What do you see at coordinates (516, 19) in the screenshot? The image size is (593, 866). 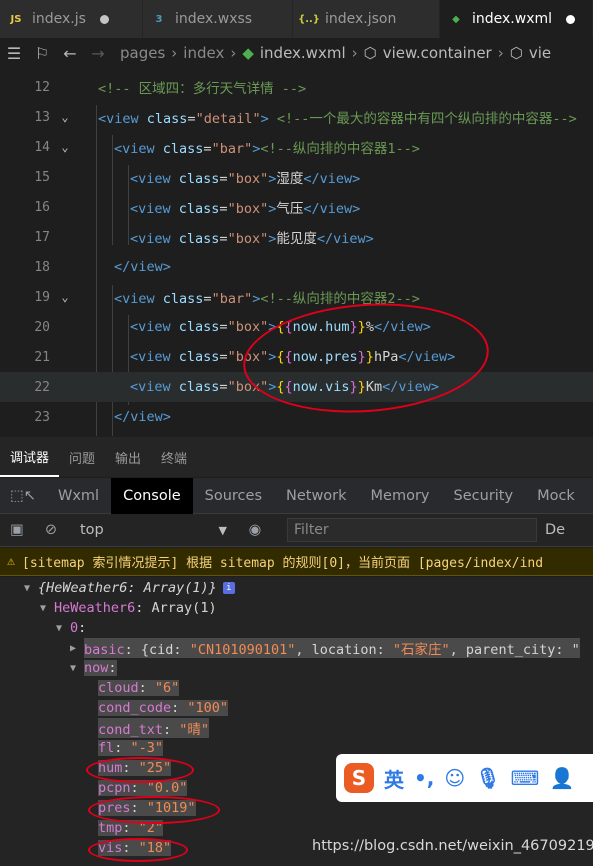 I see `tab-index-wxml: ◆ index.wxml` at bounding box center [516, 19].